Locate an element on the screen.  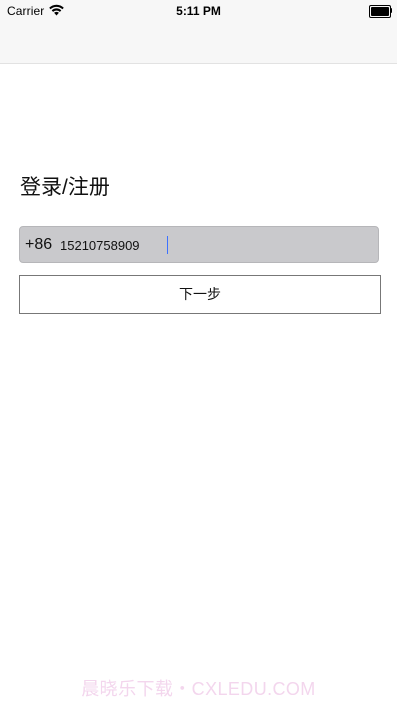
phone-field: +86 is located at coordinates (199, 244).